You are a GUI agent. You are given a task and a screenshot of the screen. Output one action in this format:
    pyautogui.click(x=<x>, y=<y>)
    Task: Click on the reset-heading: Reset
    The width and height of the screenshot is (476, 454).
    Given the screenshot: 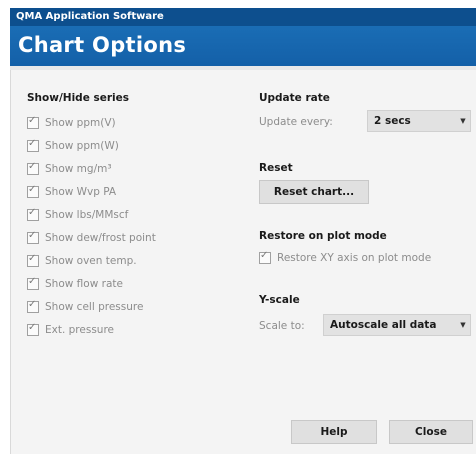 What is the action you would take?
    pyautogui.click(x=276, y=168)
    